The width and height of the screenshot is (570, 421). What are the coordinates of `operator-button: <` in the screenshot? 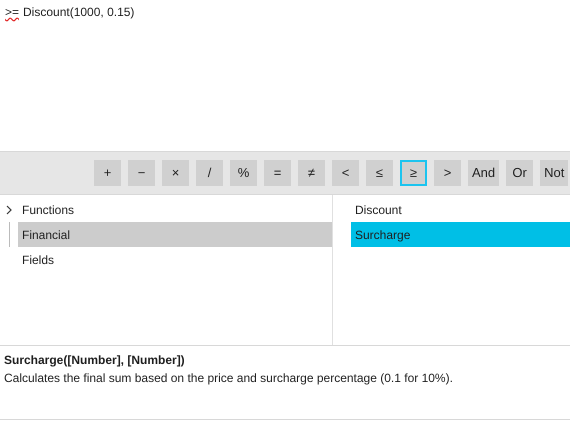 It's located at (345, 173).